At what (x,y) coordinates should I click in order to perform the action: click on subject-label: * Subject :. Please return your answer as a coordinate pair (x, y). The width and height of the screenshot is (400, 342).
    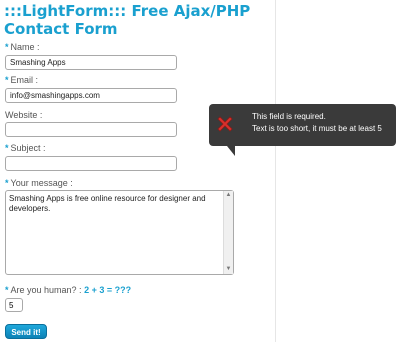
    Looking at the image, I should click on (25, 148).